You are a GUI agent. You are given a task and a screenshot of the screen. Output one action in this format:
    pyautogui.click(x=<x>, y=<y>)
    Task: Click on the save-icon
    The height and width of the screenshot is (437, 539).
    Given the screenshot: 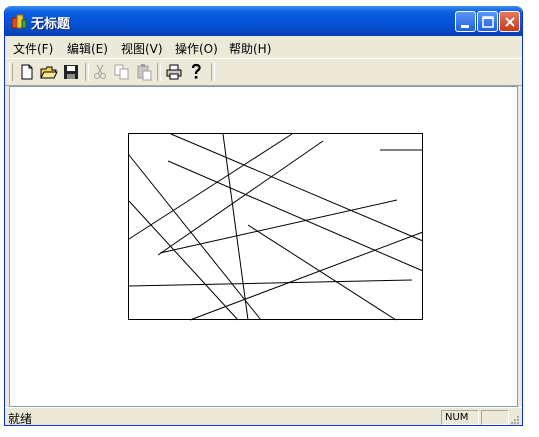 What is the action you would take?
    pyautogui.click(x=71, y=72)
    